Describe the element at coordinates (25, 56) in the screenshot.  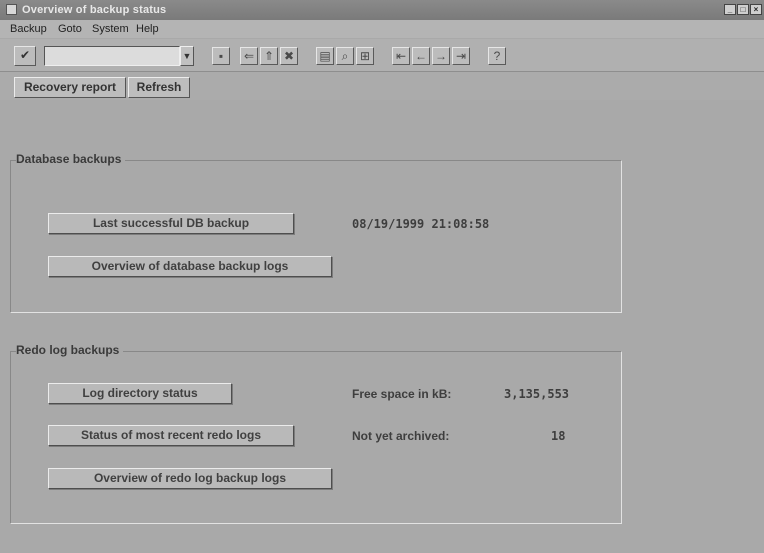
I see `check-icon: ✔` at that location.